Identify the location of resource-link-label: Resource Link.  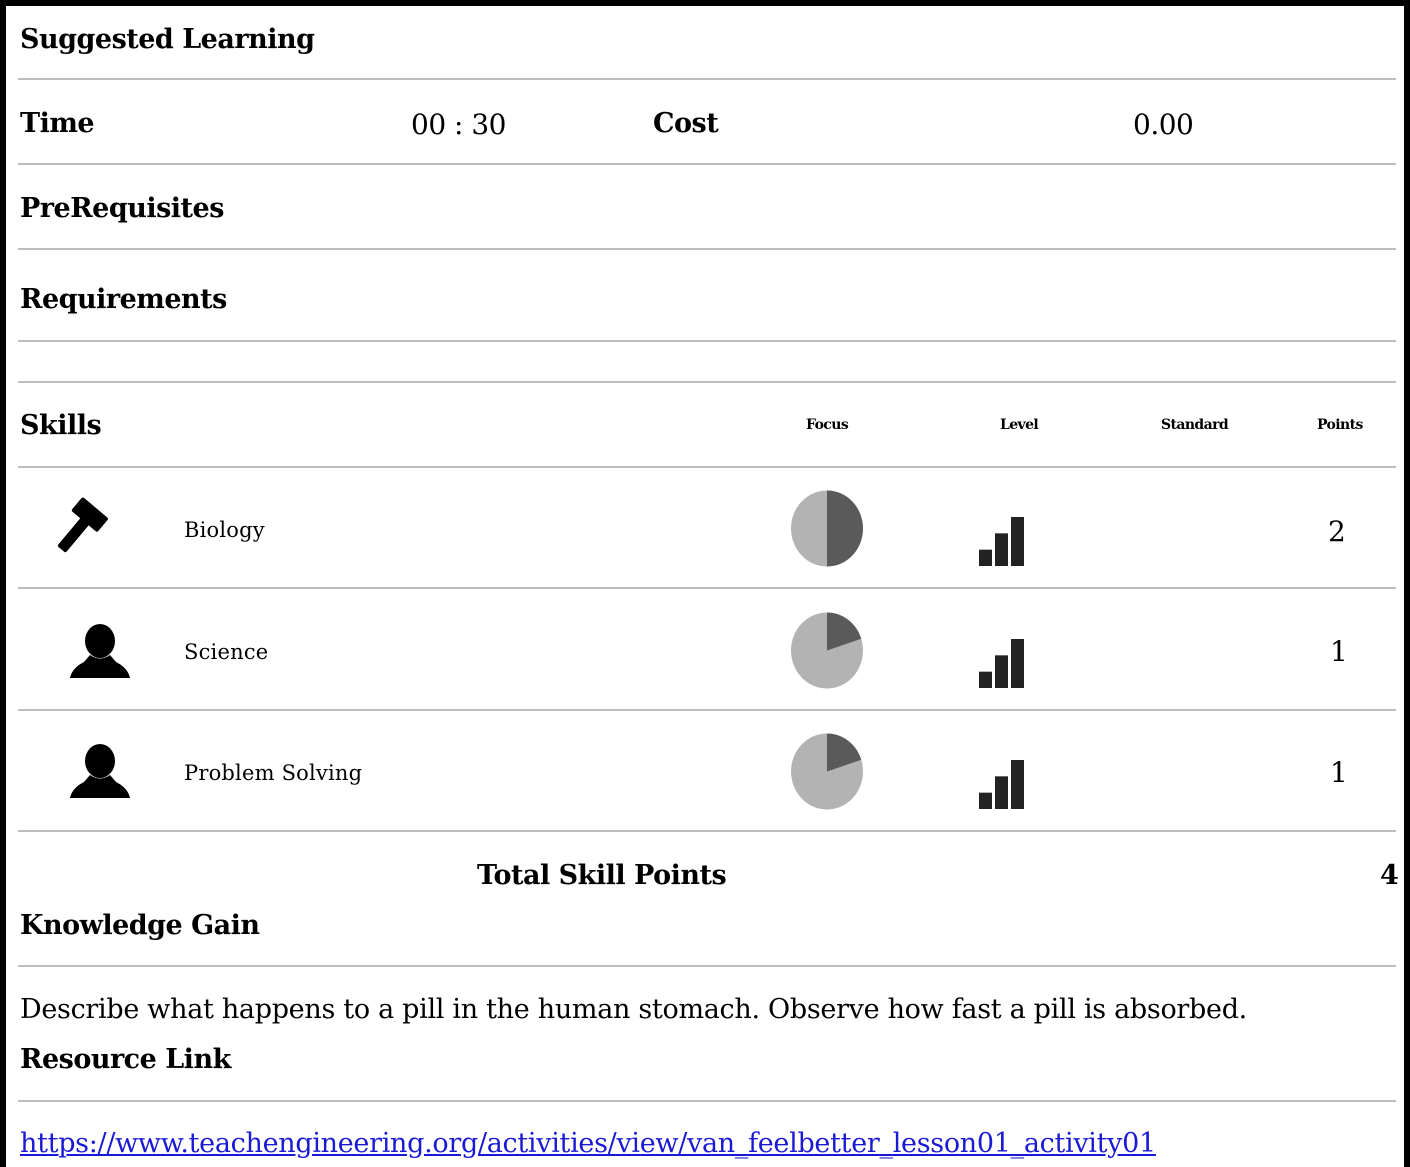
(125, 1059).